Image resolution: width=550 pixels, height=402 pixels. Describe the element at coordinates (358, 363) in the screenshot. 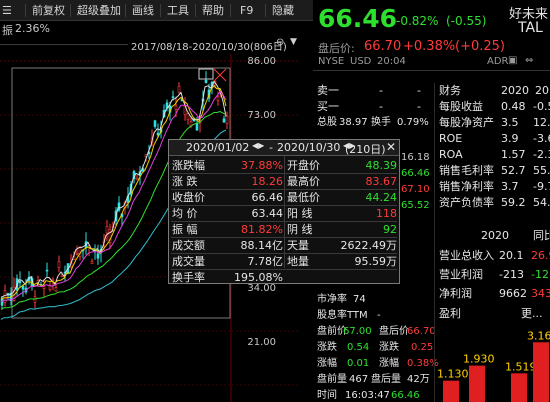

I see `stat-value: 0.01` at that location.